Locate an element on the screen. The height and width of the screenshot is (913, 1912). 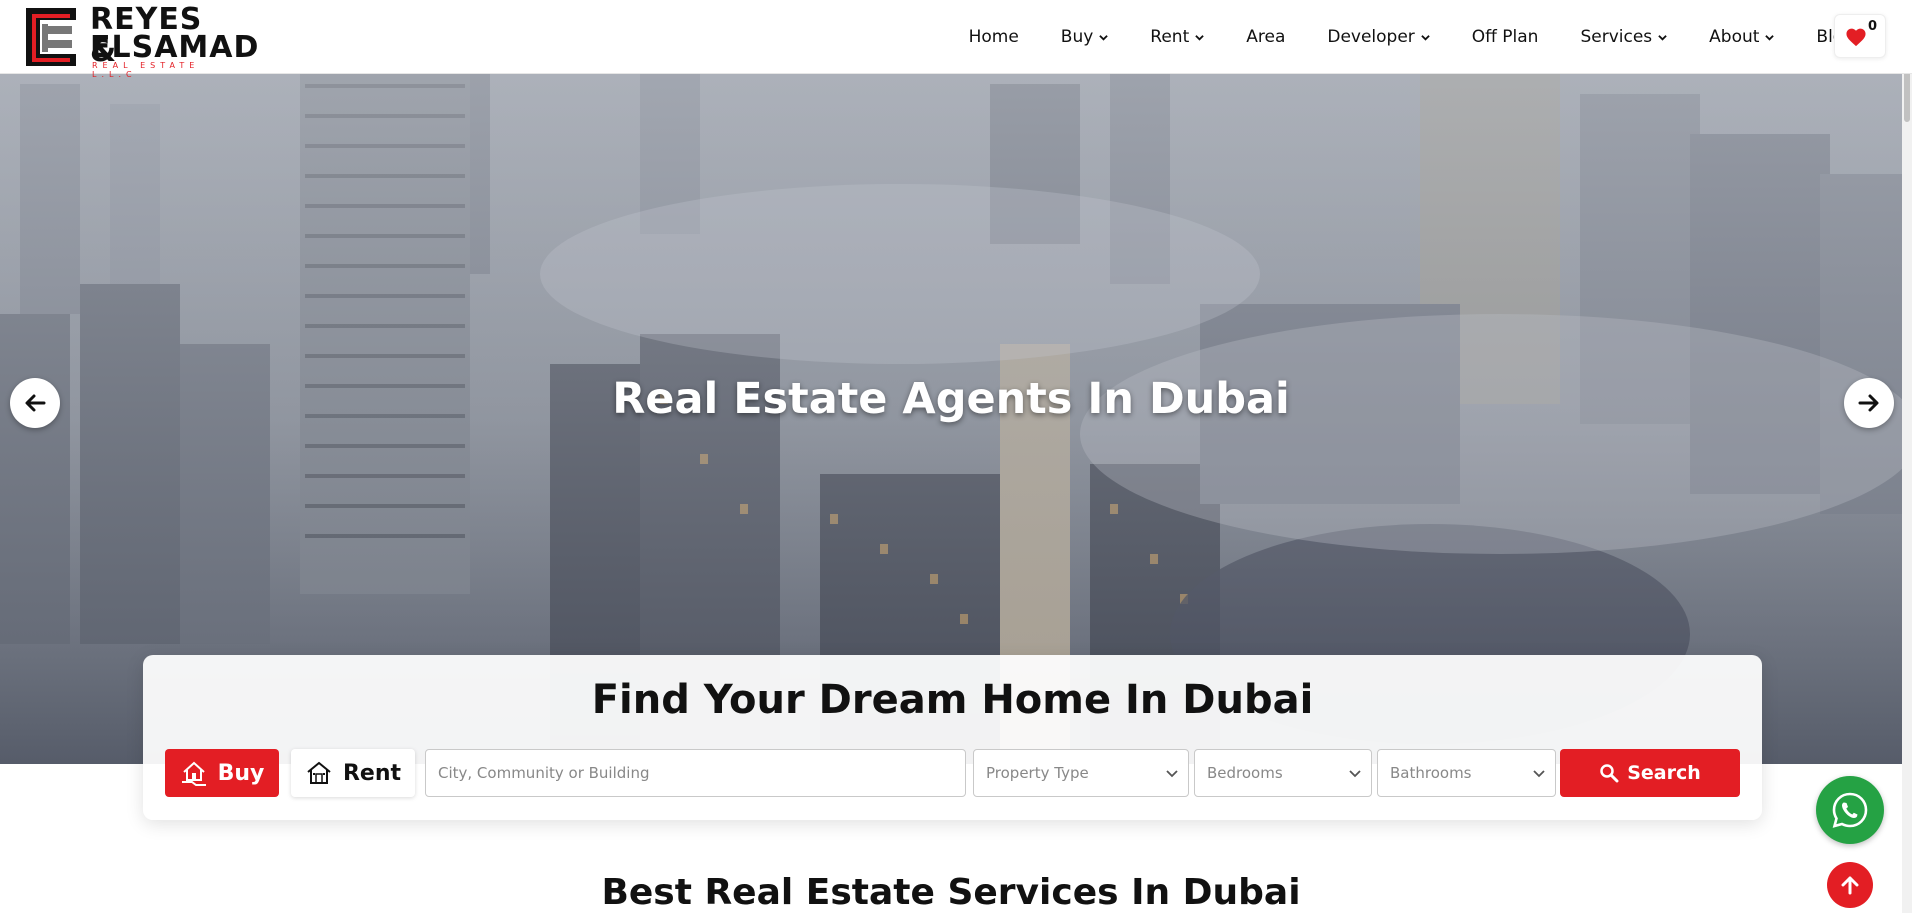
brand-tagline: REAL ESTATE L.L.C is located at coordinates (146, 70).